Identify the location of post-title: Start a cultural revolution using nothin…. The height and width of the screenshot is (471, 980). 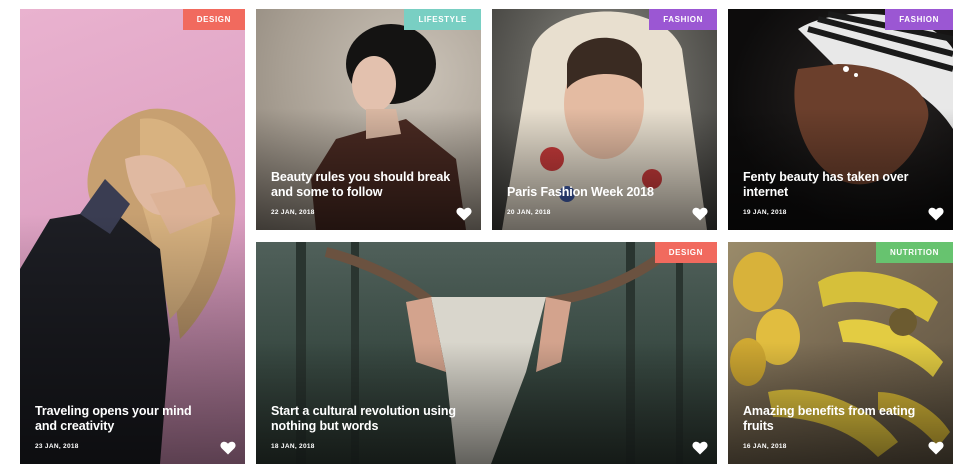
(363, 419).